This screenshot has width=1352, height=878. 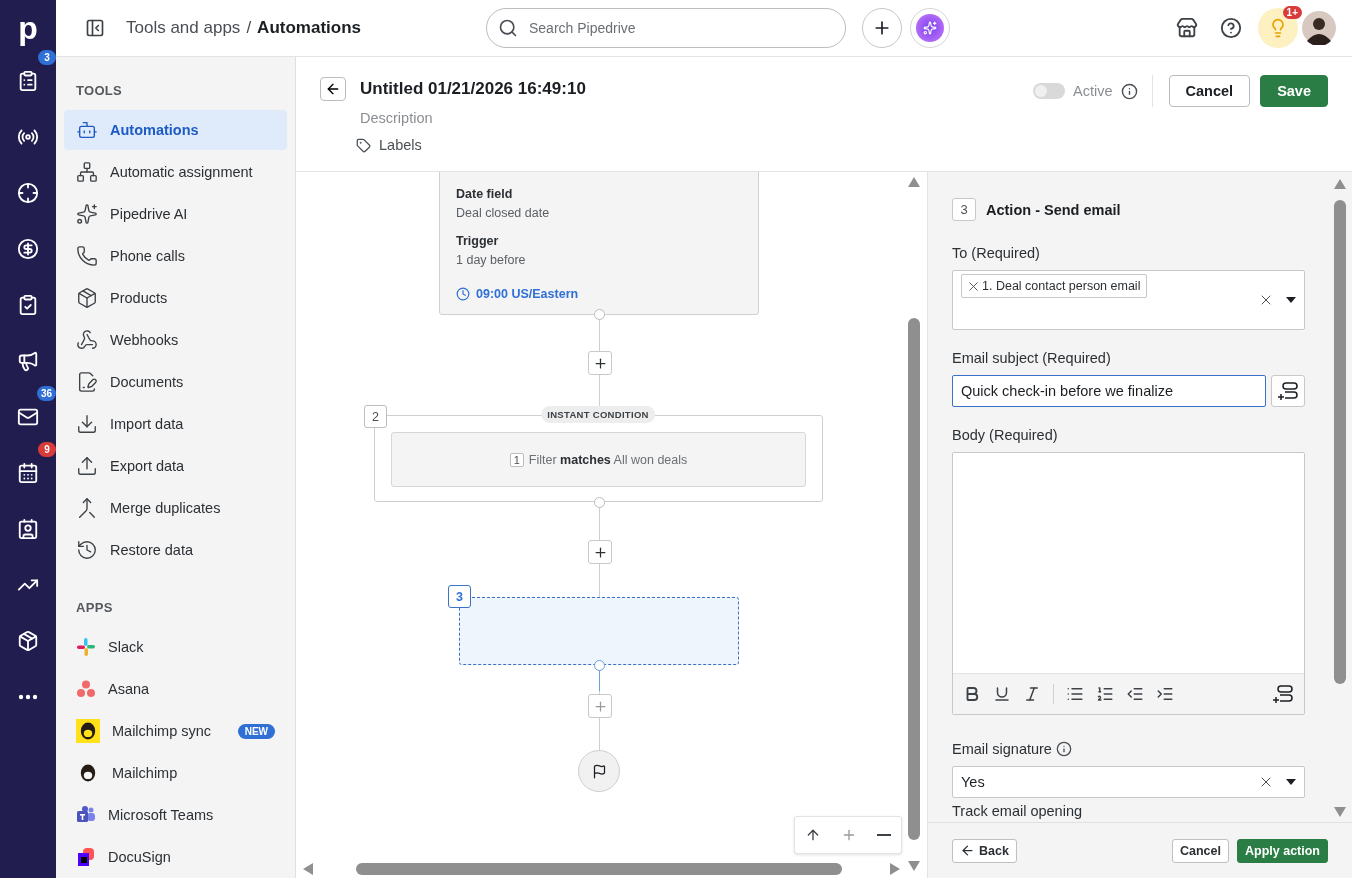 I want to click on save-button: Save, so click(x=1294, y=91).